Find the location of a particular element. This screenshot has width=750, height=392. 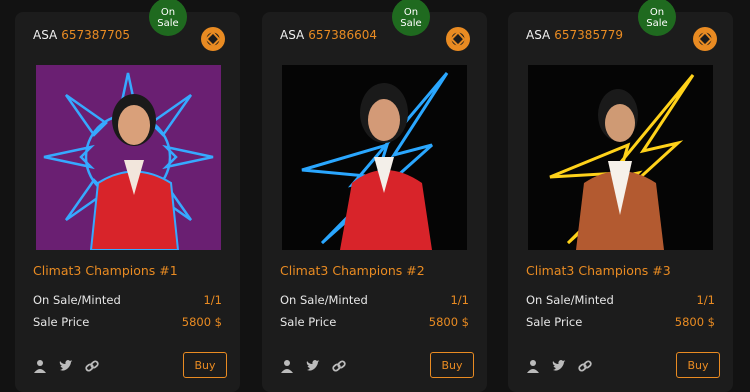

asa-id: ASA 657385779 is located at coordinates (574, 35).